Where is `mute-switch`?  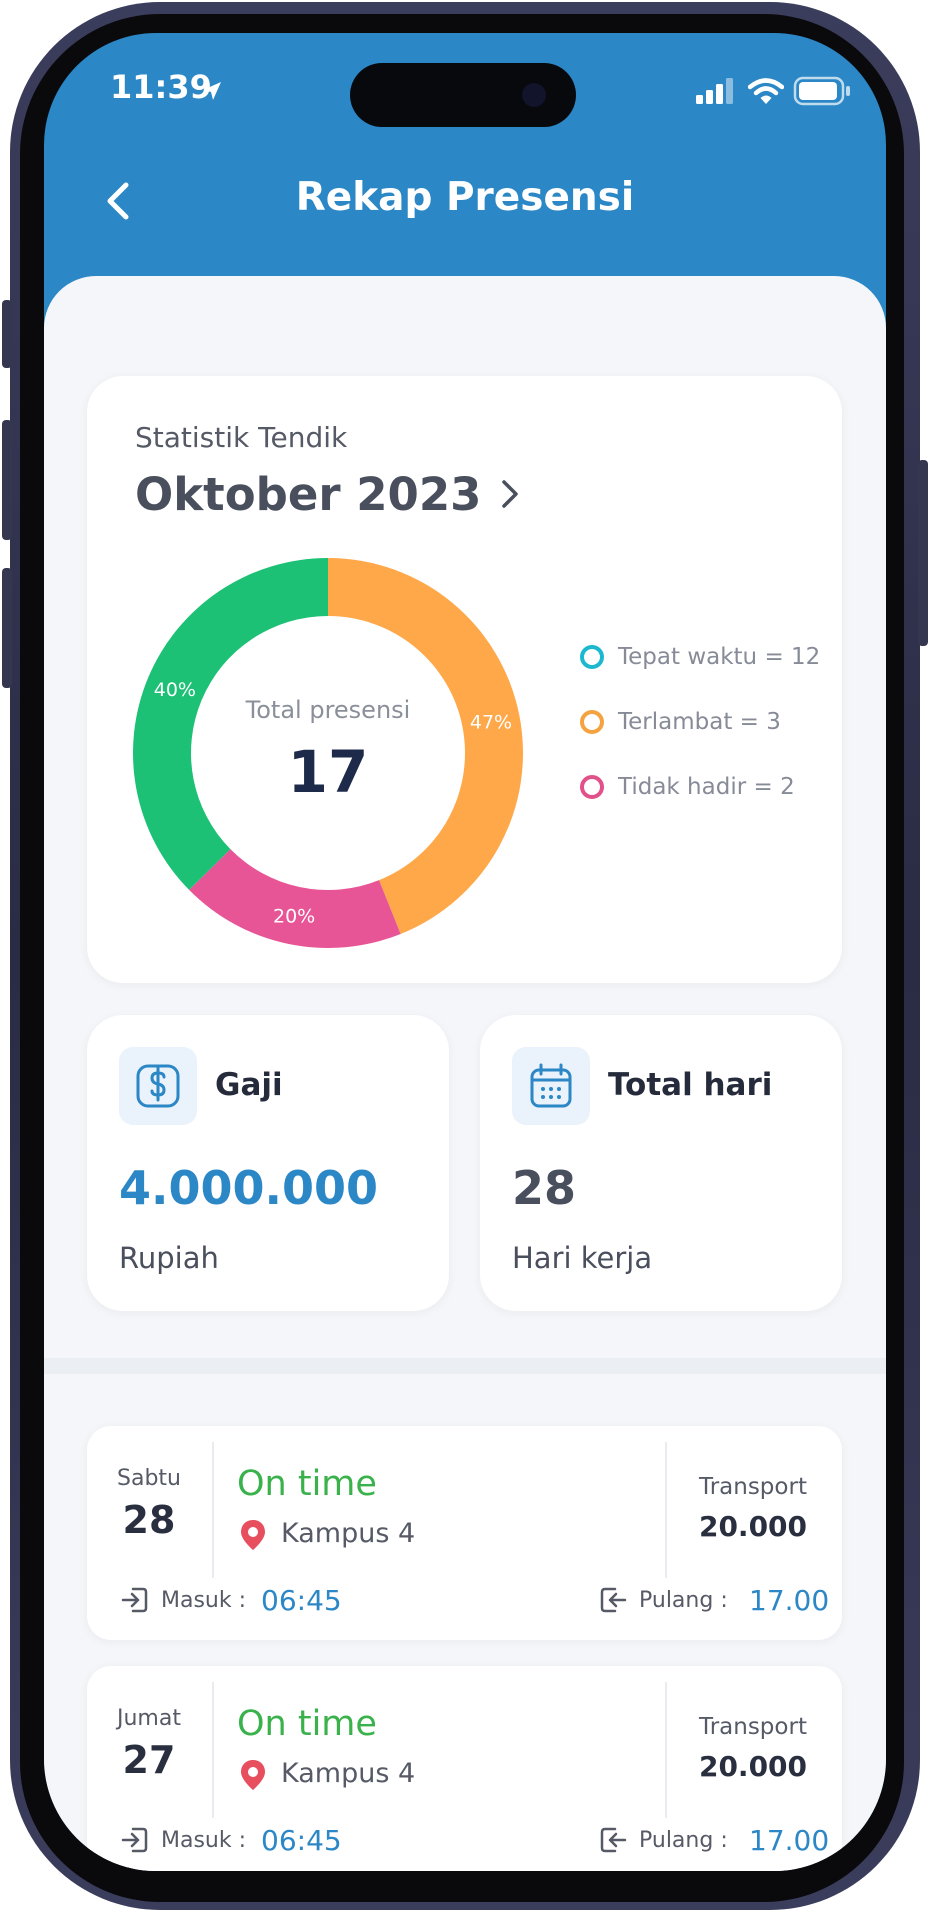 mute-switch is located at coordinates (7, 334).